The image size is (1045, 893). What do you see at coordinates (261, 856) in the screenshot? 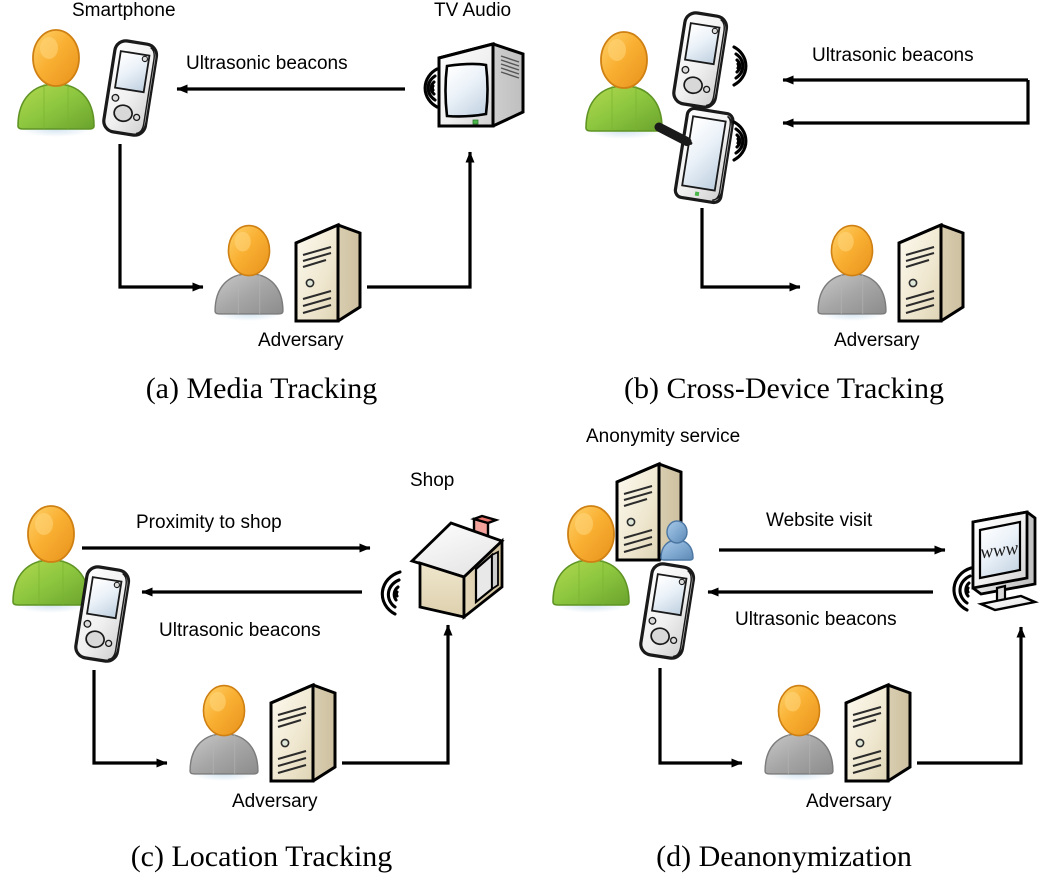
I see `caption-panel-c: (c) Location Tracking` at bounding box center [261, 856].